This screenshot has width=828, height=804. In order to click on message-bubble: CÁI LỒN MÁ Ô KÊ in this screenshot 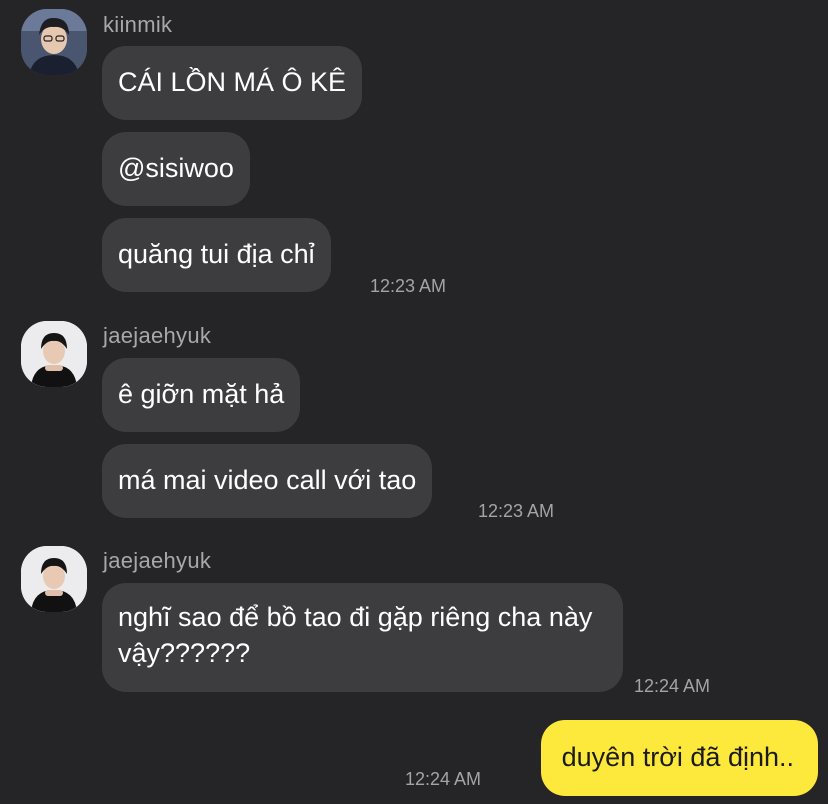, I will do `click(232, 83)`.